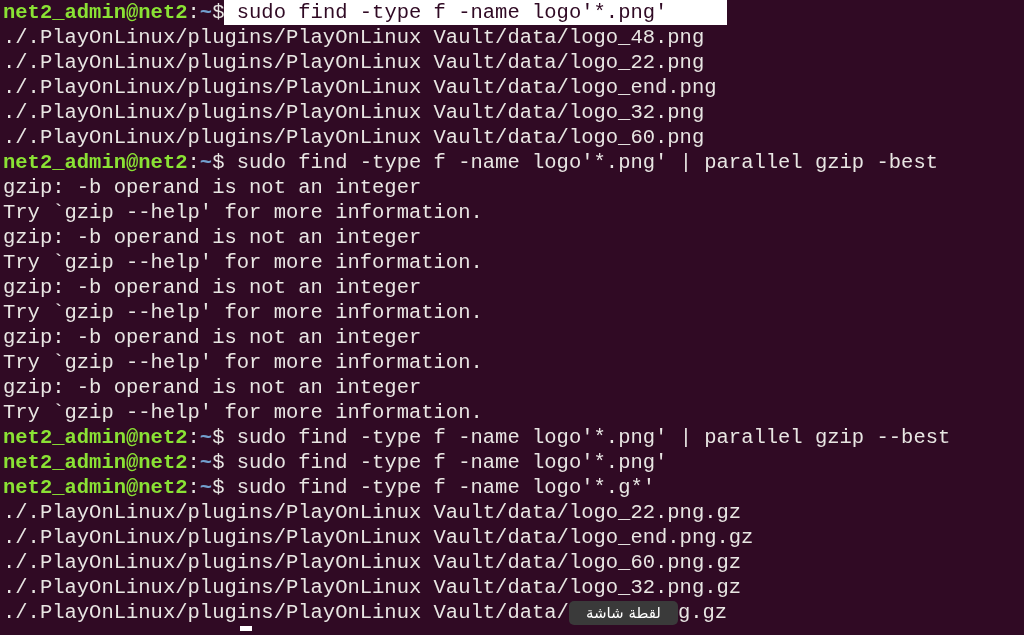  Describe the element at coordinates (372, 512) in the screenshot. I see `output-line: ./.PlayOnLinux/plugins/PlayOnLinux Vault/data/logo_22.png.gz` at that location.